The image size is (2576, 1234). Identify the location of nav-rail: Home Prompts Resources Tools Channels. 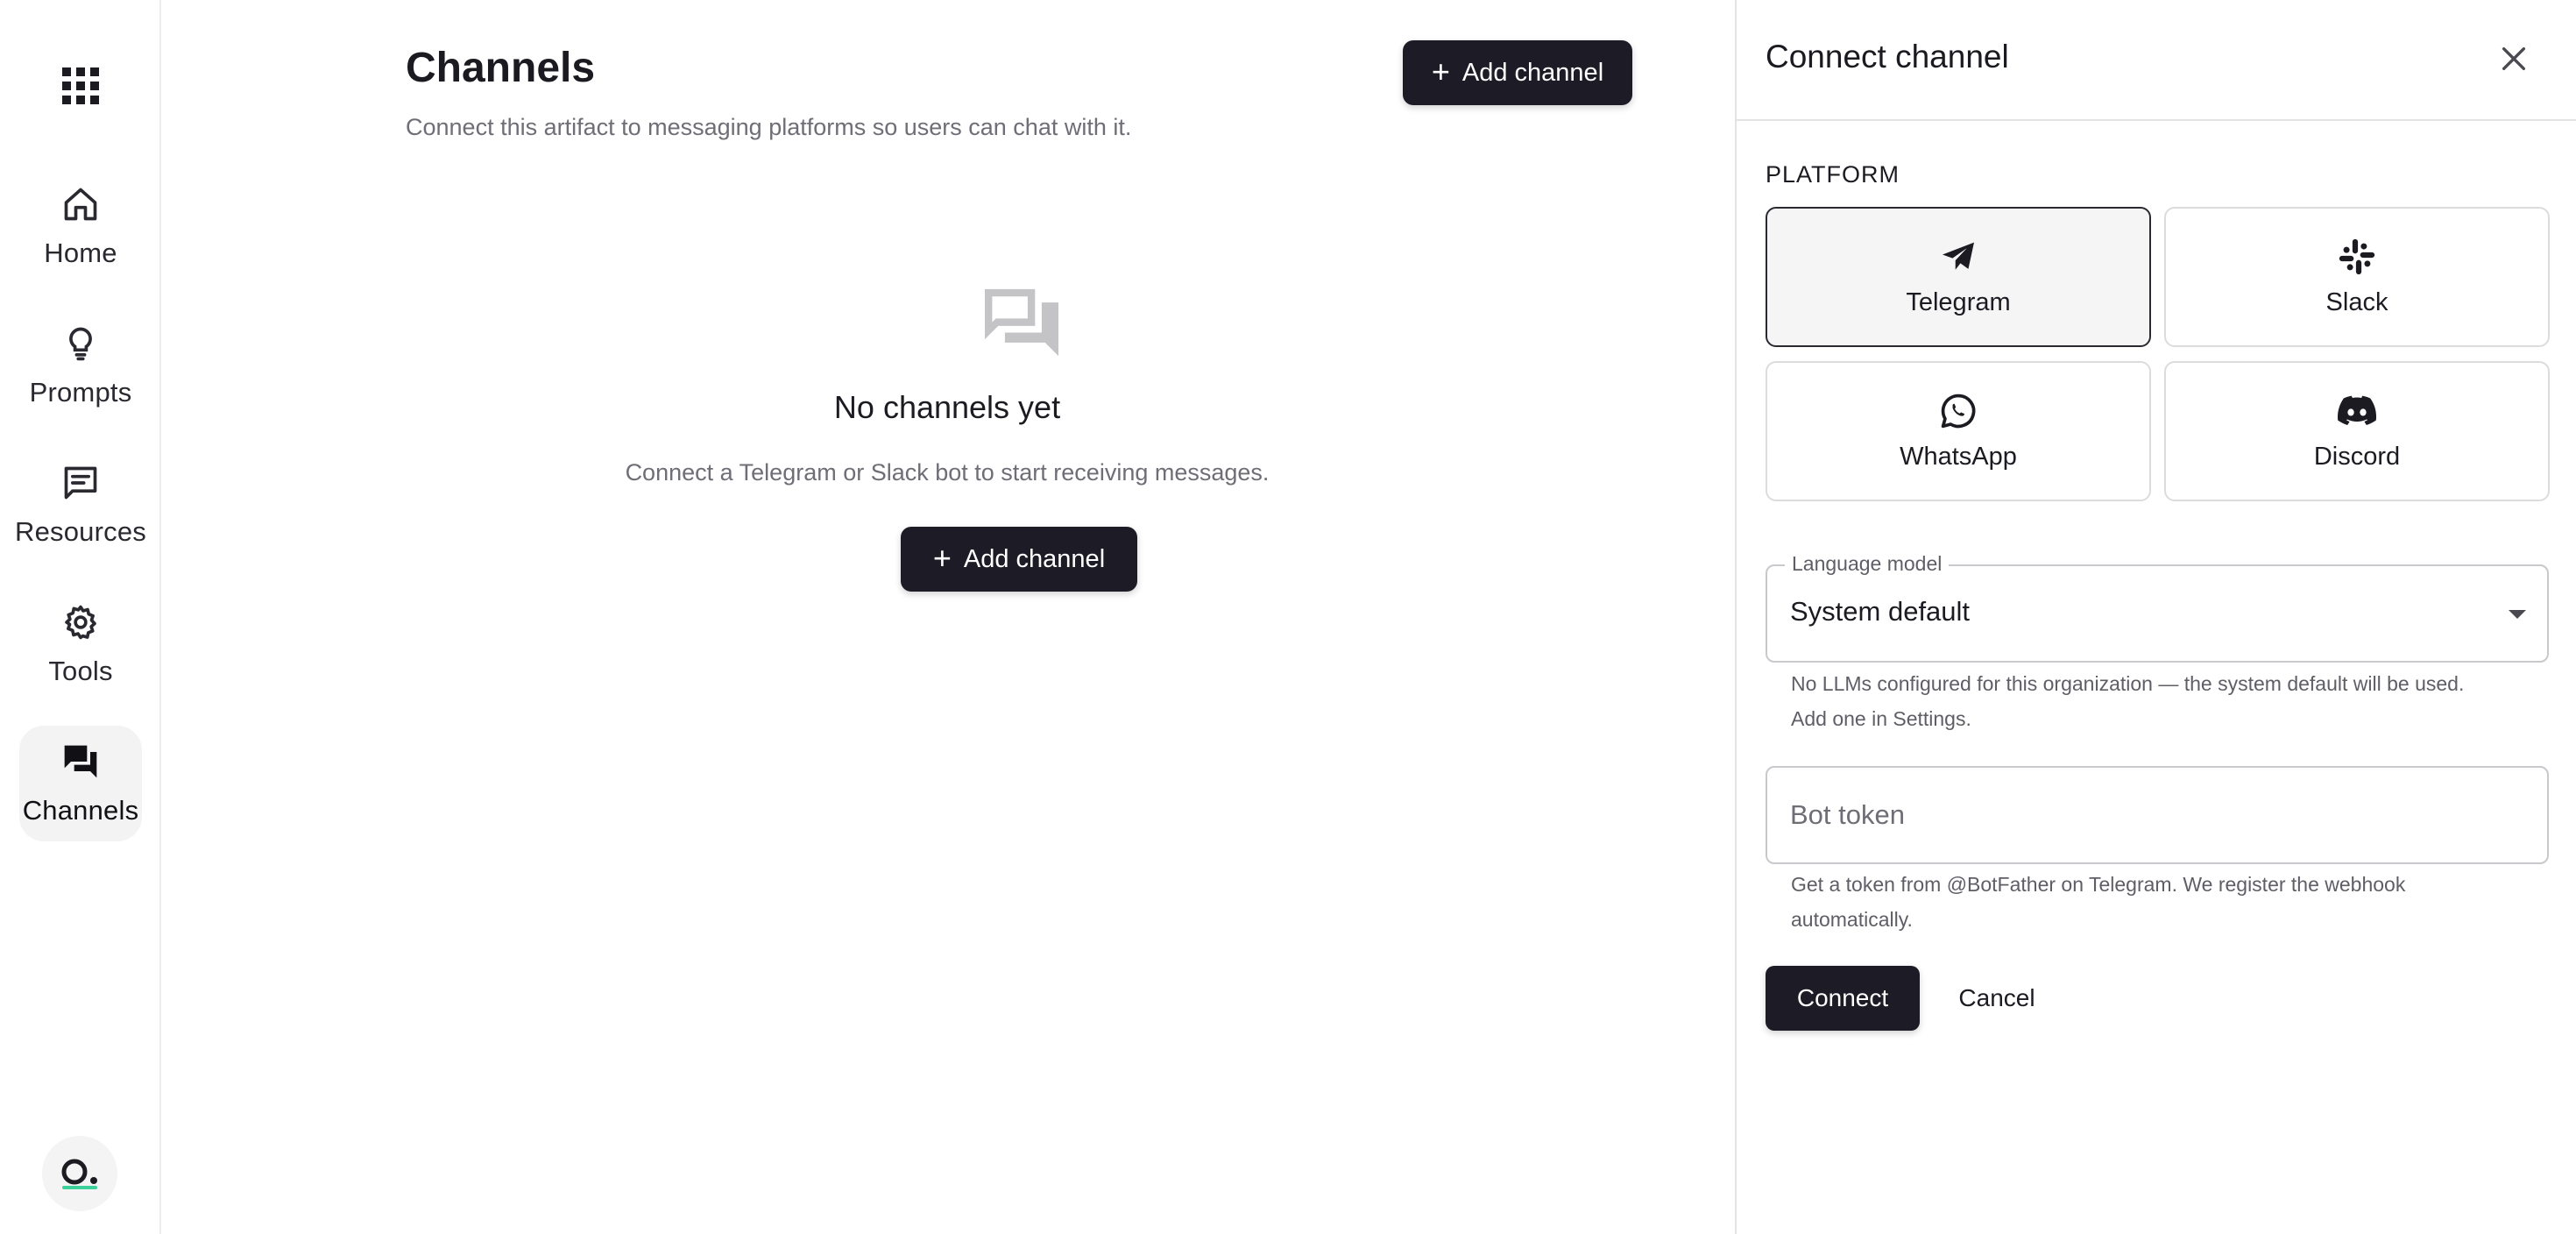
(80, 617).